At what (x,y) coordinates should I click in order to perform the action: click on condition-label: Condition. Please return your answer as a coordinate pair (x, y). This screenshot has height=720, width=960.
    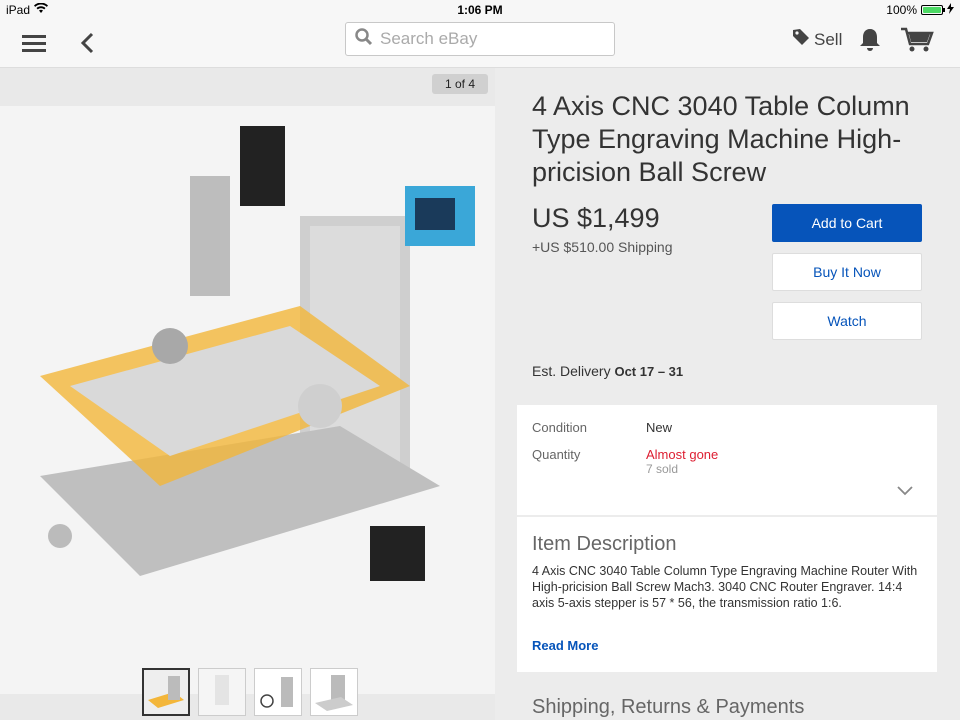
    Looking at the image, I should click on (559, 427).